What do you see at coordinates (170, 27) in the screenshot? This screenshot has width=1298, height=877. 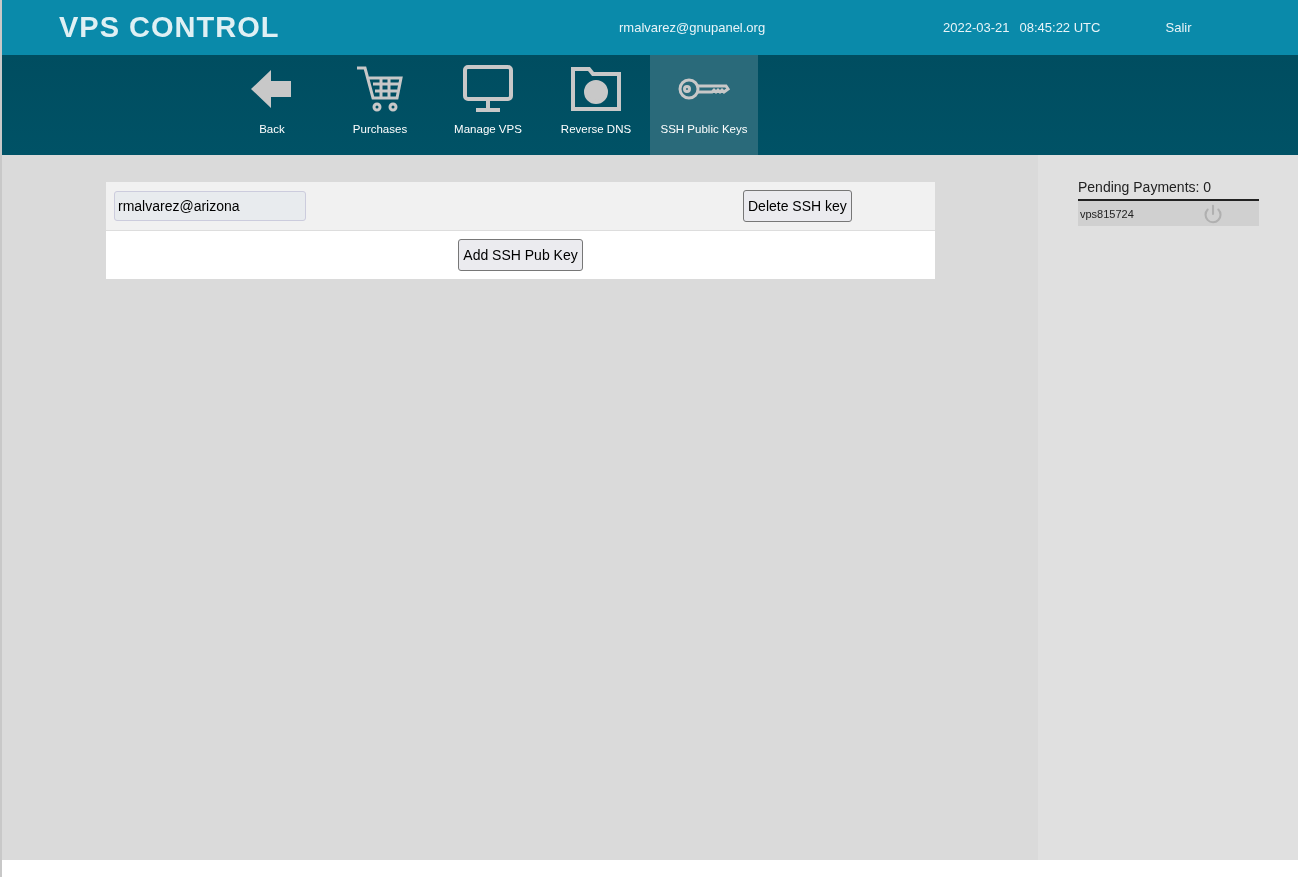 I see `app-title: VPS CONTROL` at bounding box center [170, 27].